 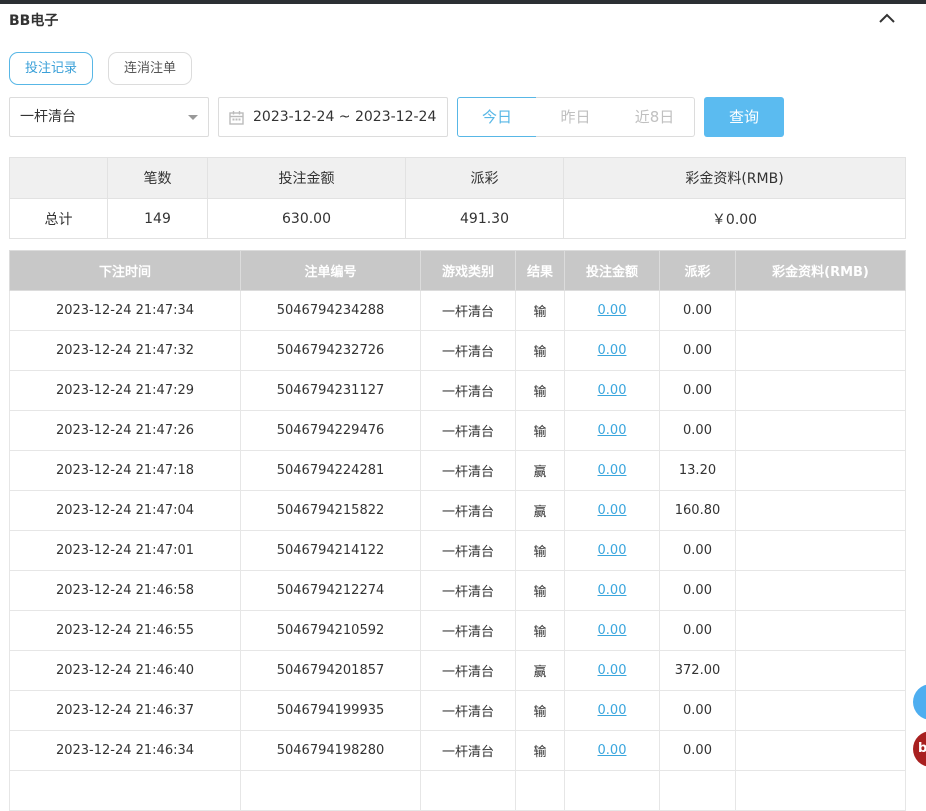 What do you see at coordinates (612, 270) in the screenshot?
I see `column-header-bet-amount: 投注金额` at bounding box center [612, 270].